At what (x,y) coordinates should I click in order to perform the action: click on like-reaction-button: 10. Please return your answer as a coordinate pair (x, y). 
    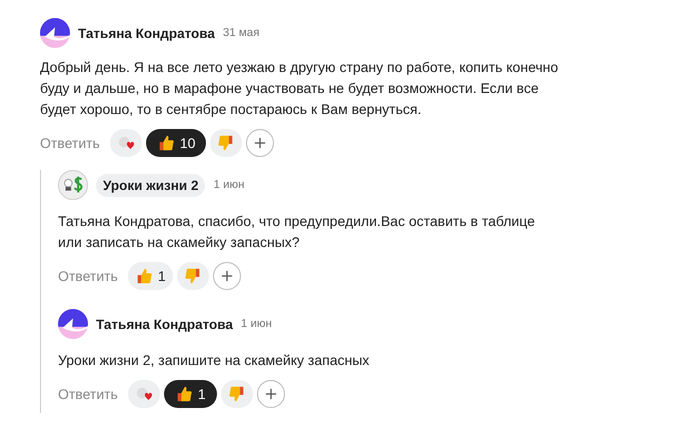
    Looking at the image, I should click on (176, 143).